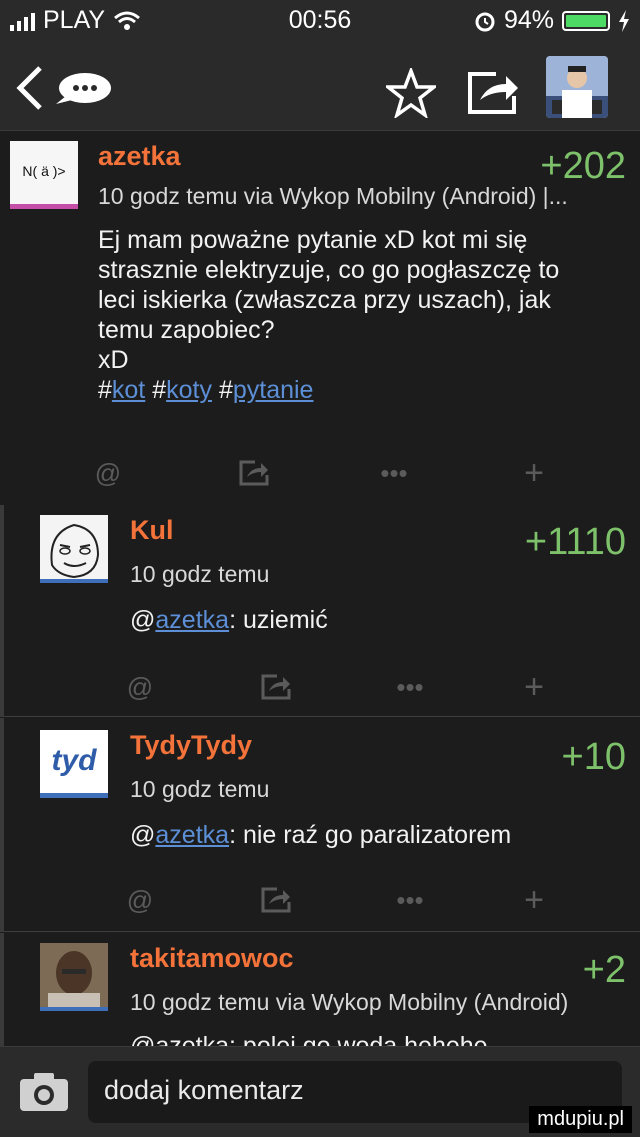 Image resolution: width=640 pixels, height=1137 pixels. Describe the element at coordinates (152, 530) in the screenshot. I see `comment-author: Kul` at that location.